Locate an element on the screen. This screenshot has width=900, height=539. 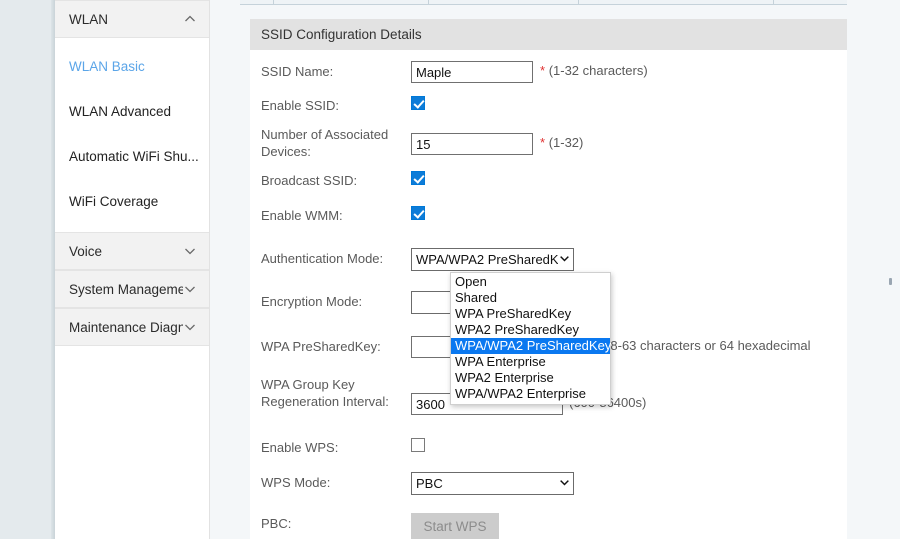
row-enable-wmm: Enable WMM: is located at coordinates (548, 208).